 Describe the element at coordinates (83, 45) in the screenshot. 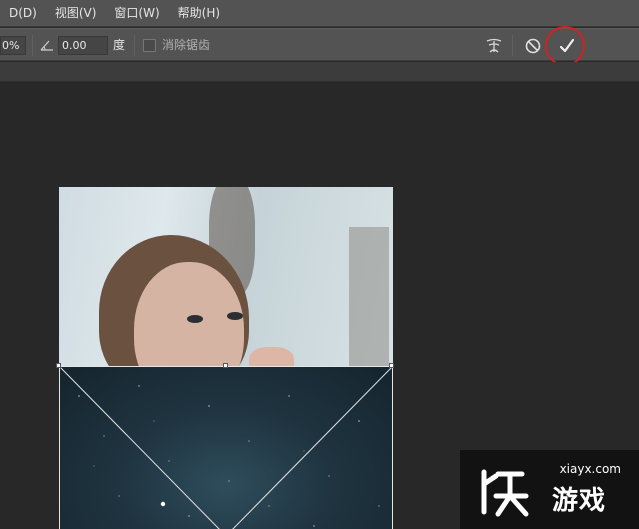

I see `rotation-angle-field: 0.00` at that location.